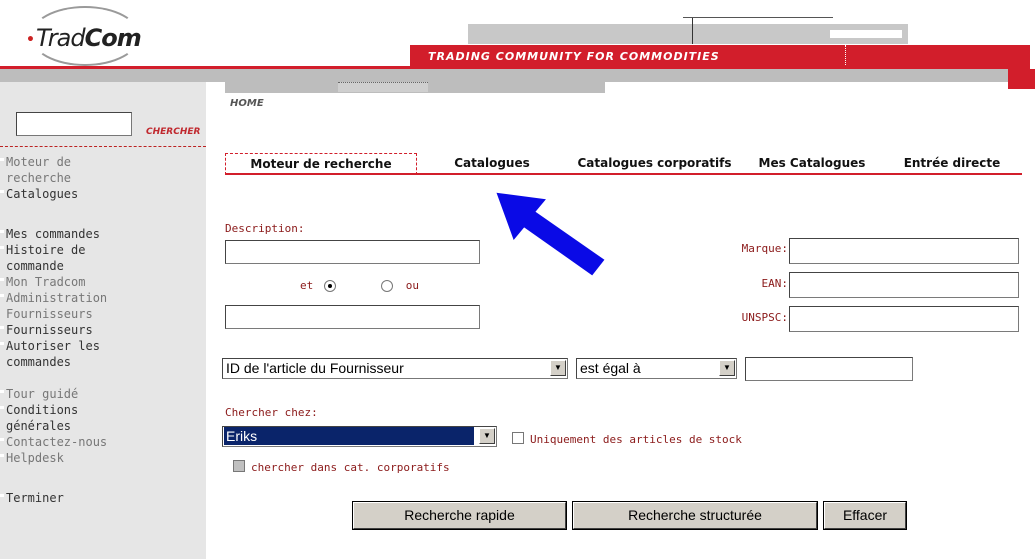 The width and height of the screenshot is (1035, 559). I want to click on sidebar-search-input, so click(74, 124).